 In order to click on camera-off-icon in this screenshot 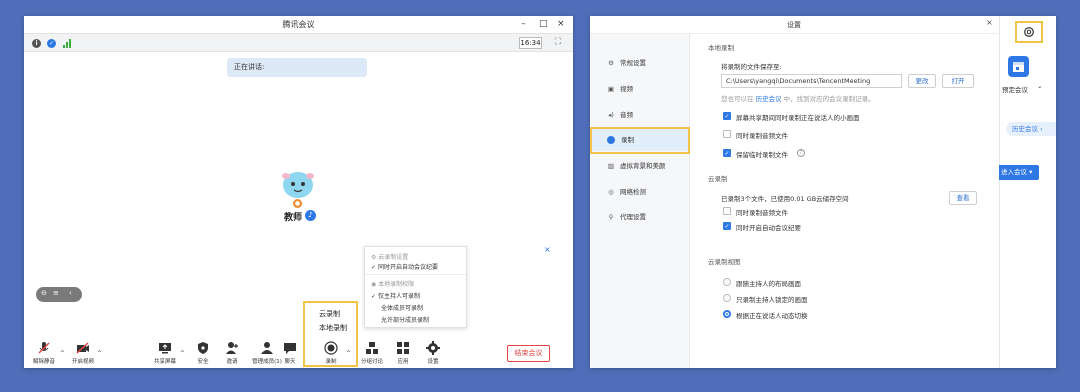, I will do `click(82, 348)`.